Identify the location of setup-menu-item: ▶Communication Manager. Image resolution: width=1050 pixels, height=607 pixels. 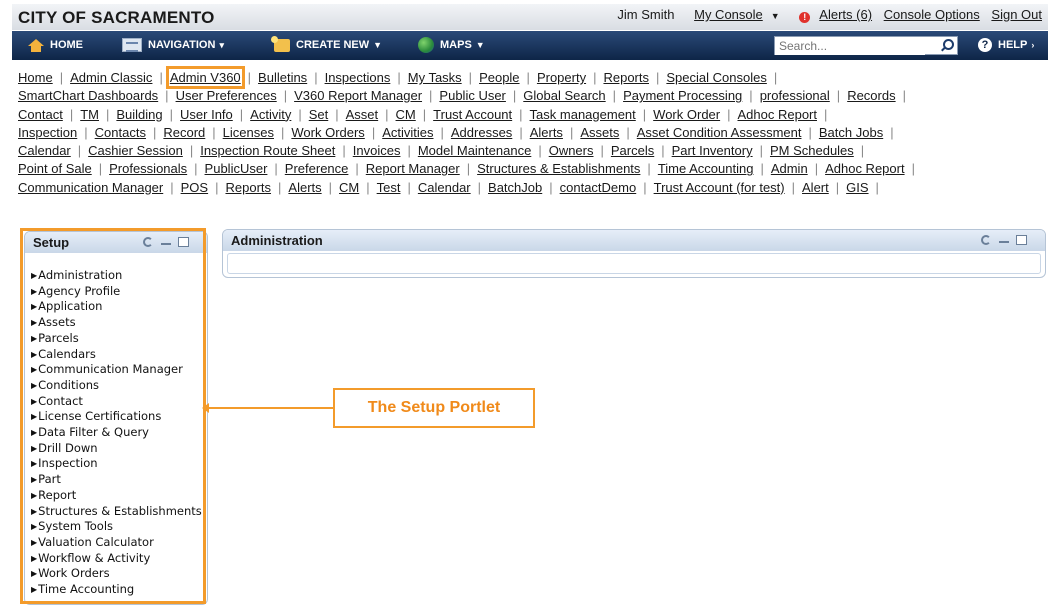
(117, 370).